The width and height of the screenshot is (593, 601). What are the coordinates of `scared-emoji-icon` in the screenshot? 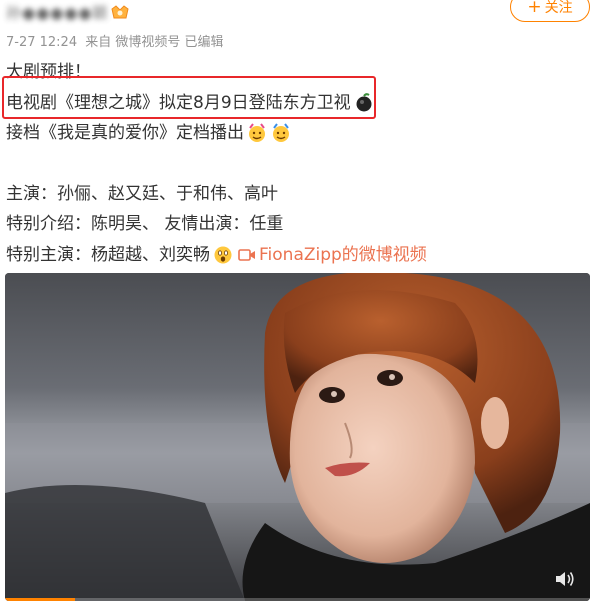 It's located at (223, 255).